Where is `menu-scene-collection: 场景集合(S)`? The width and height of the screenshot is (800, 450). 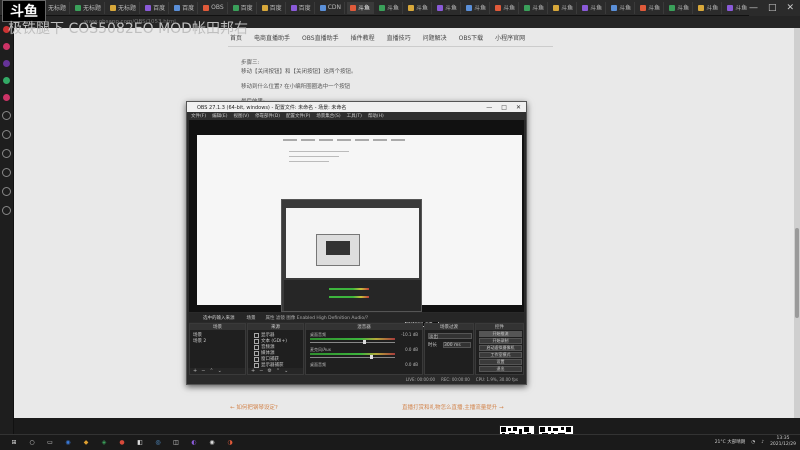 menu-scene-collection: 场景集合(S) is located at coordinates (328, 116).